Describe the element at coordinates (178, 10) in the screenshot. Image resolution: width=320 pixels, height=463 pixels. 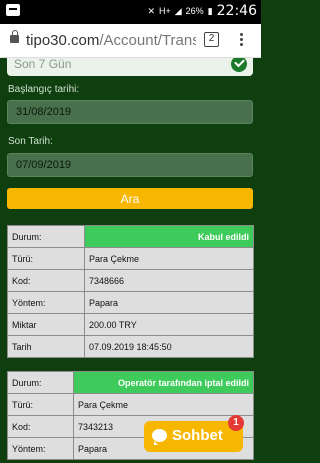
I see `signal-icon: ◢` at that location.